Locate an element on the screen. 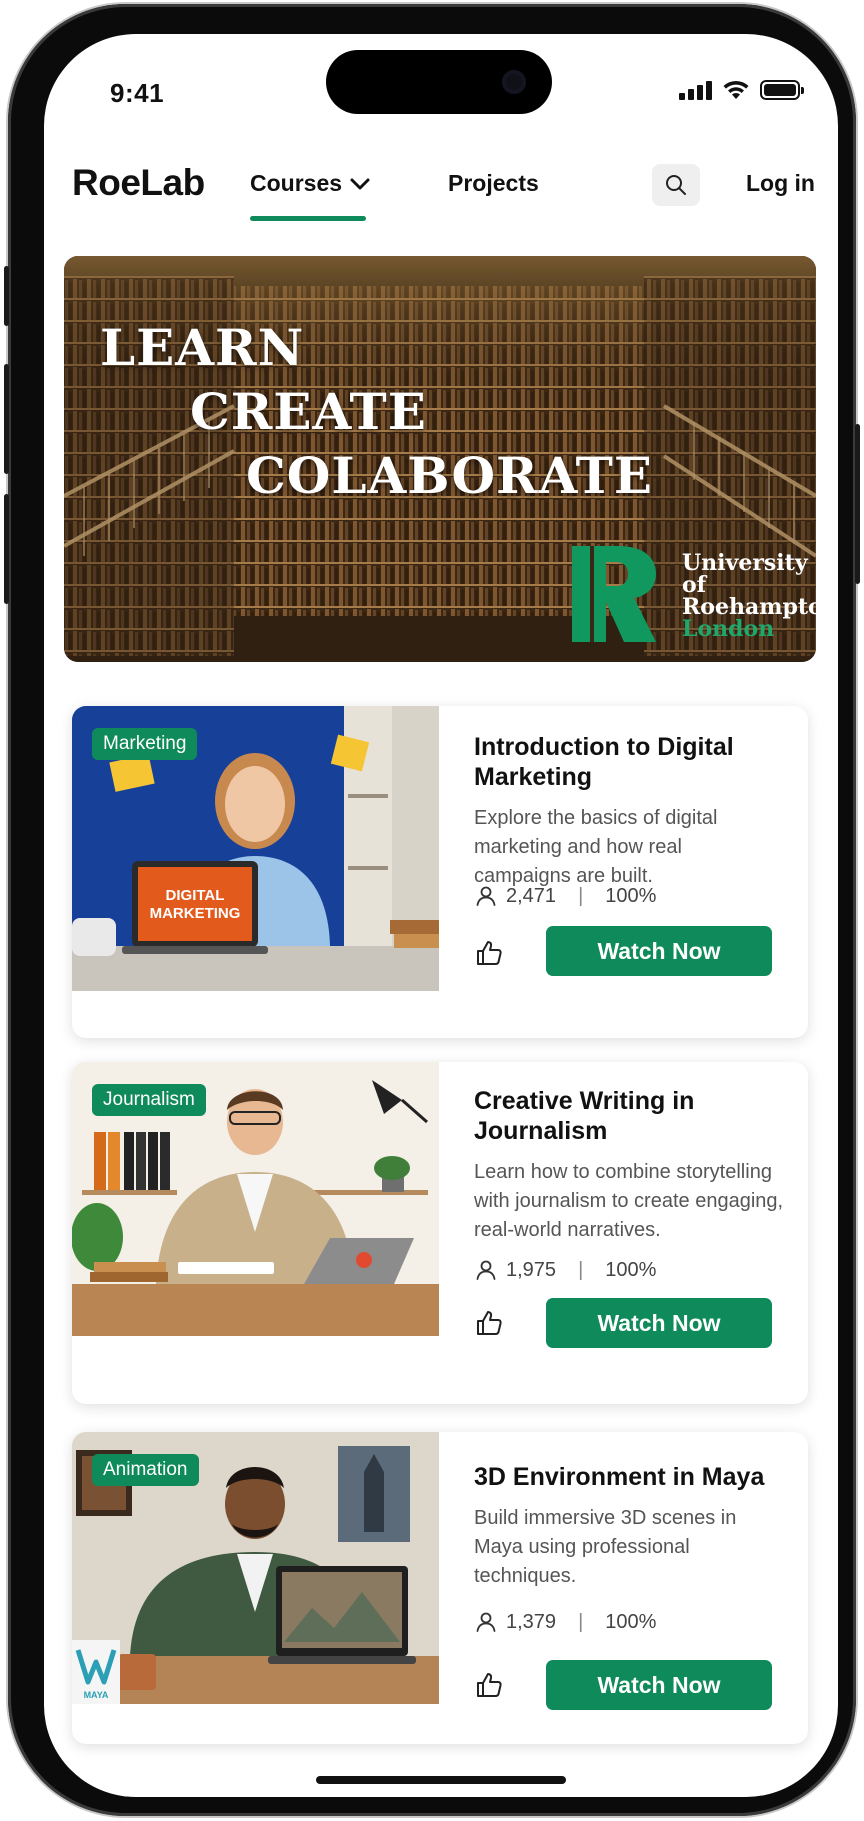 Image resolution: width=864 pixels, height=1821 pixels. active-tab-indicator is located at coordinates (308, 218).